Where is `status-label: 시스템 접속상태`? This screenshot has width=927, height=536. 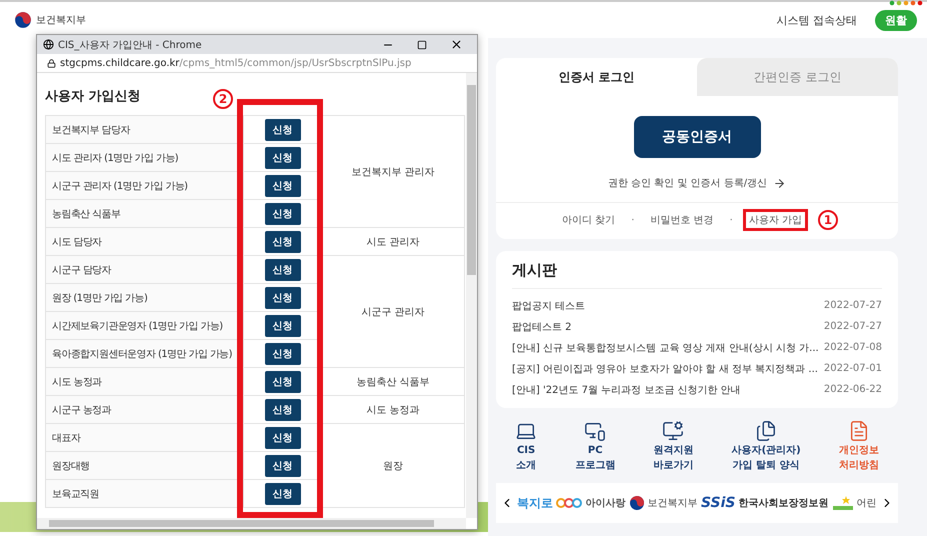
status-label: 시스템 접속상태 is located at coordinates (816, 20).